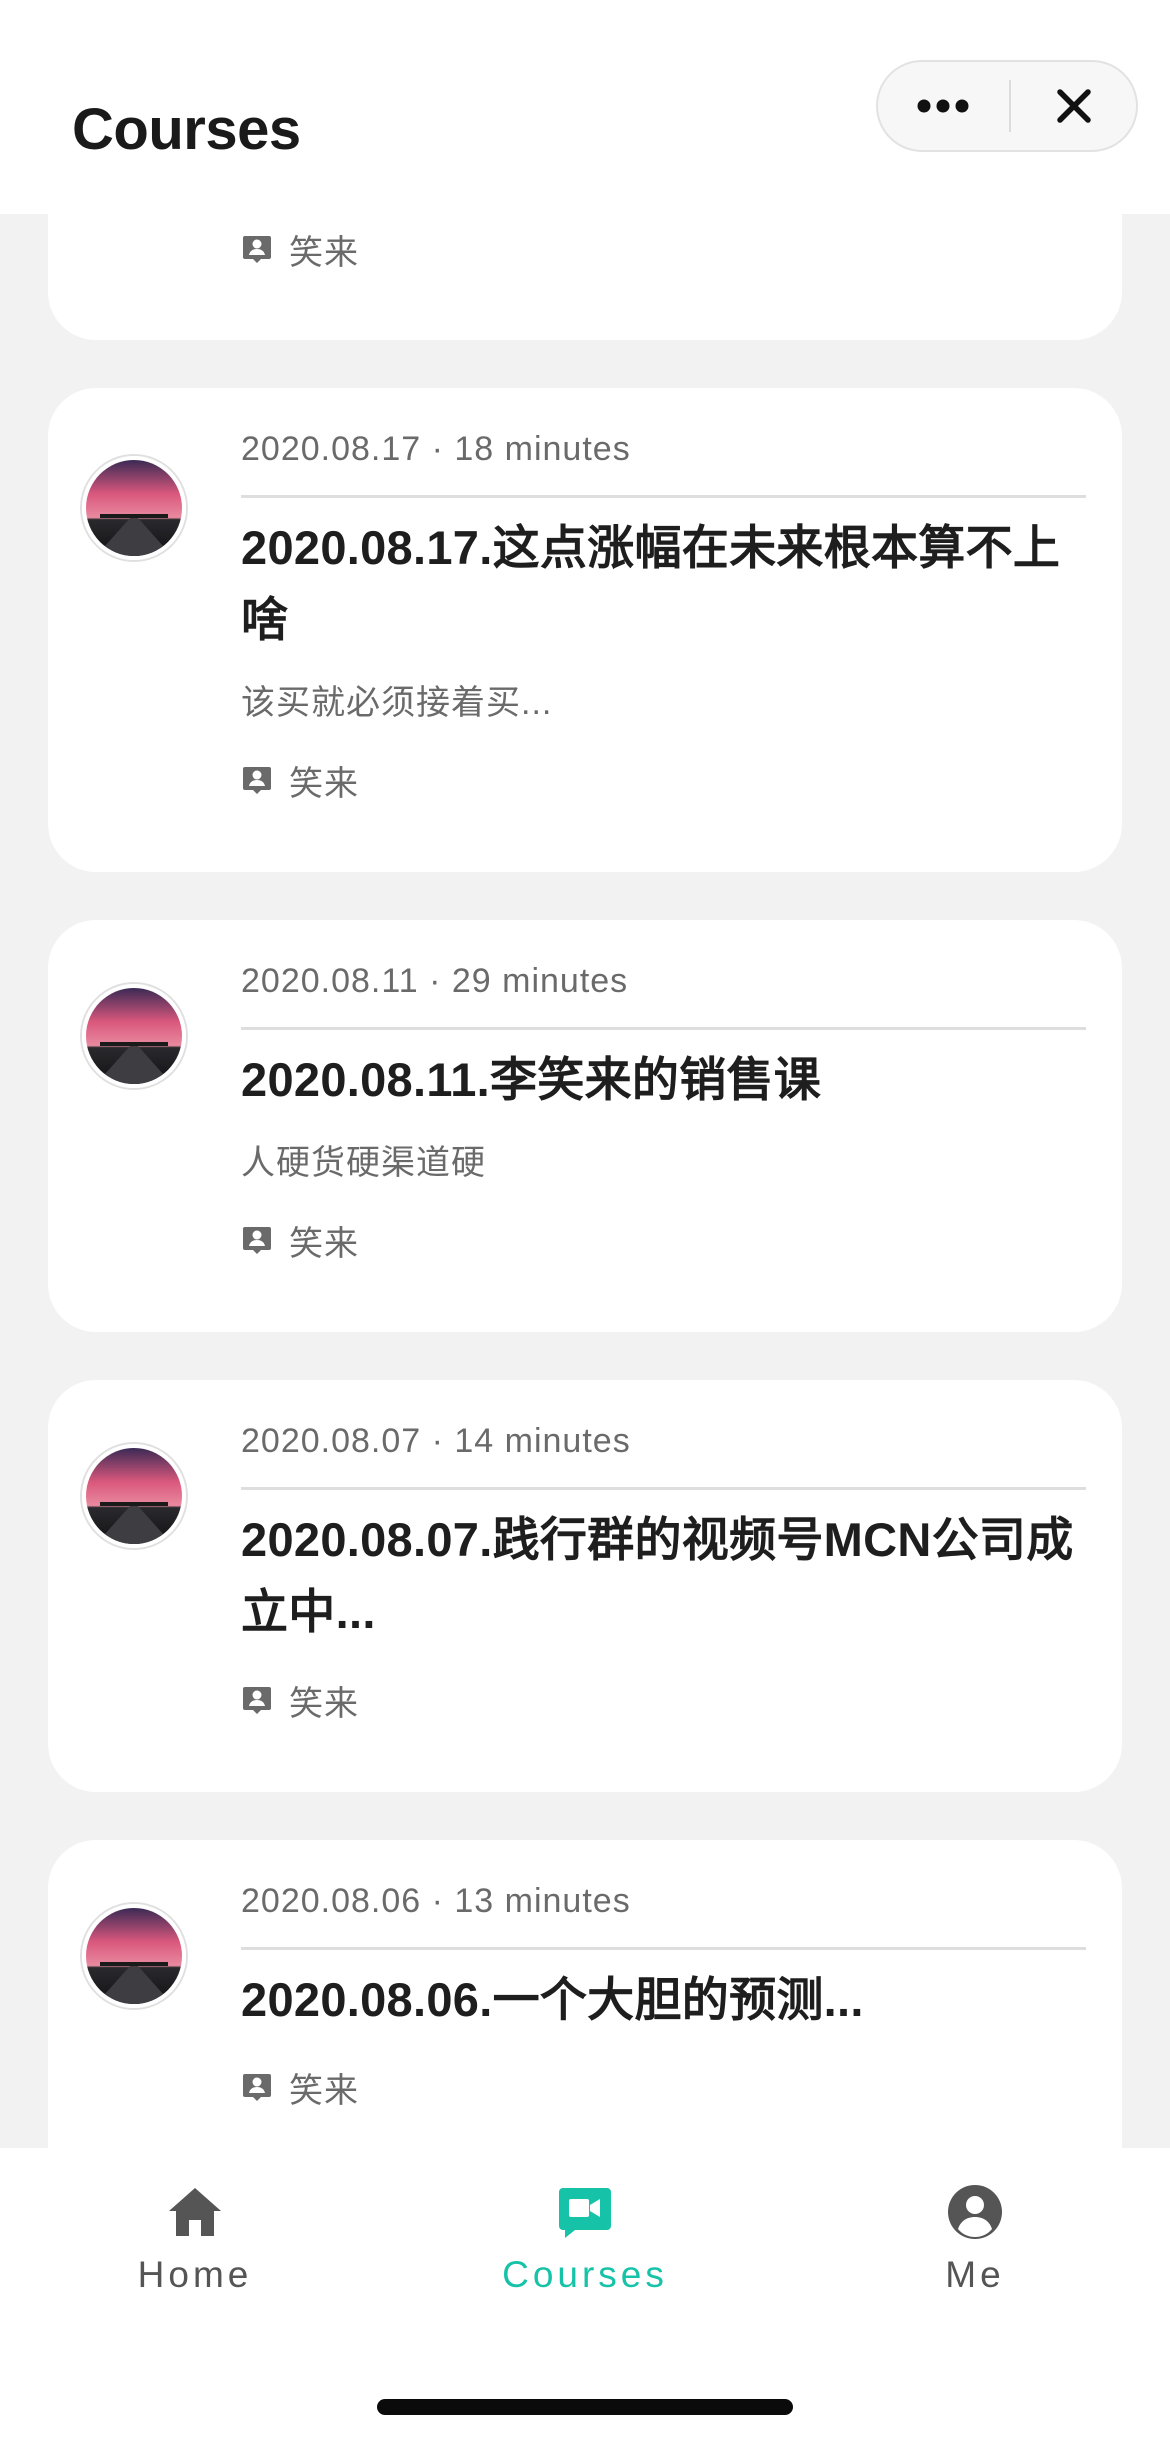 This screenshot has height=2438, width=1170. I want to click on course-meta: 2020.08.17 · 18 minutes, so click(436, 449).